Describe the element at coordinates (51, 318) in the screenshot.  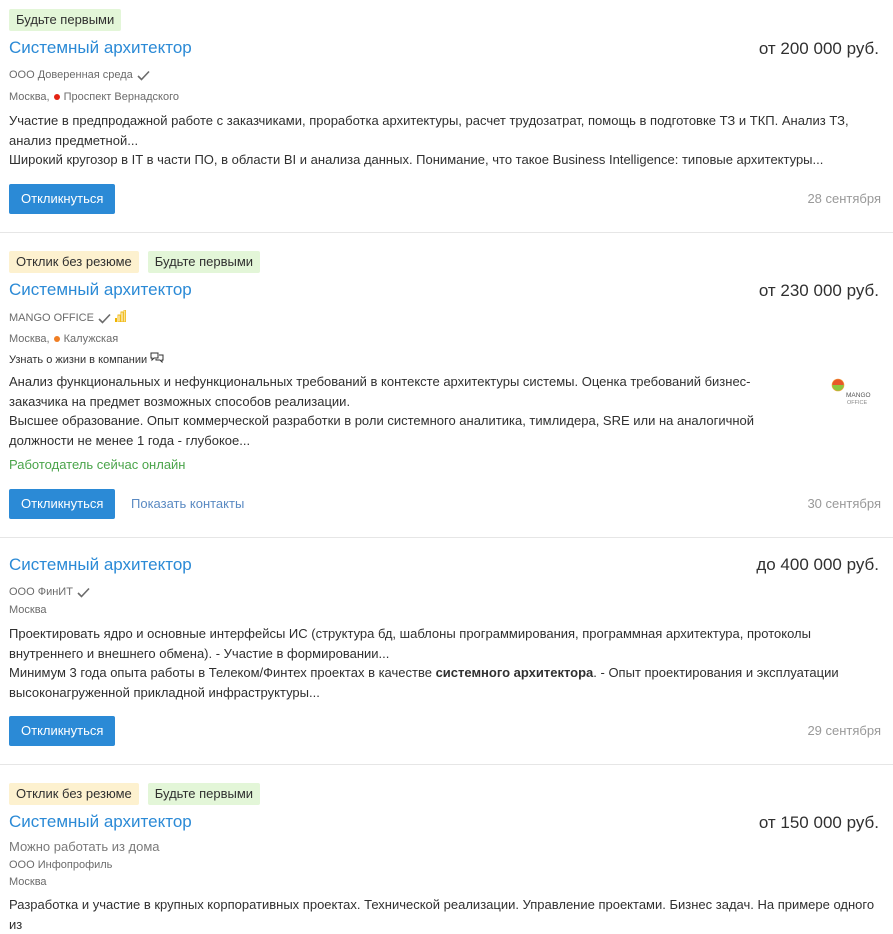
I see `company-name: MANGO OFFICE` at that location.